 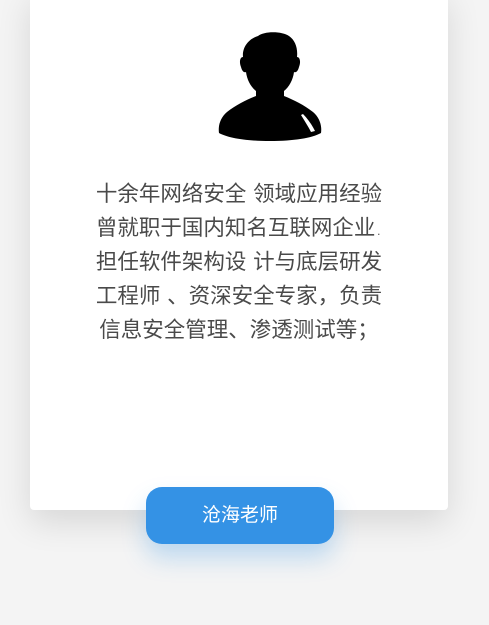 What do you see at coordinates (239, 296) in the screenshot?
I see `bio-line: 工程师 、资深安全专家，负责` at bounding box center [239, 296].